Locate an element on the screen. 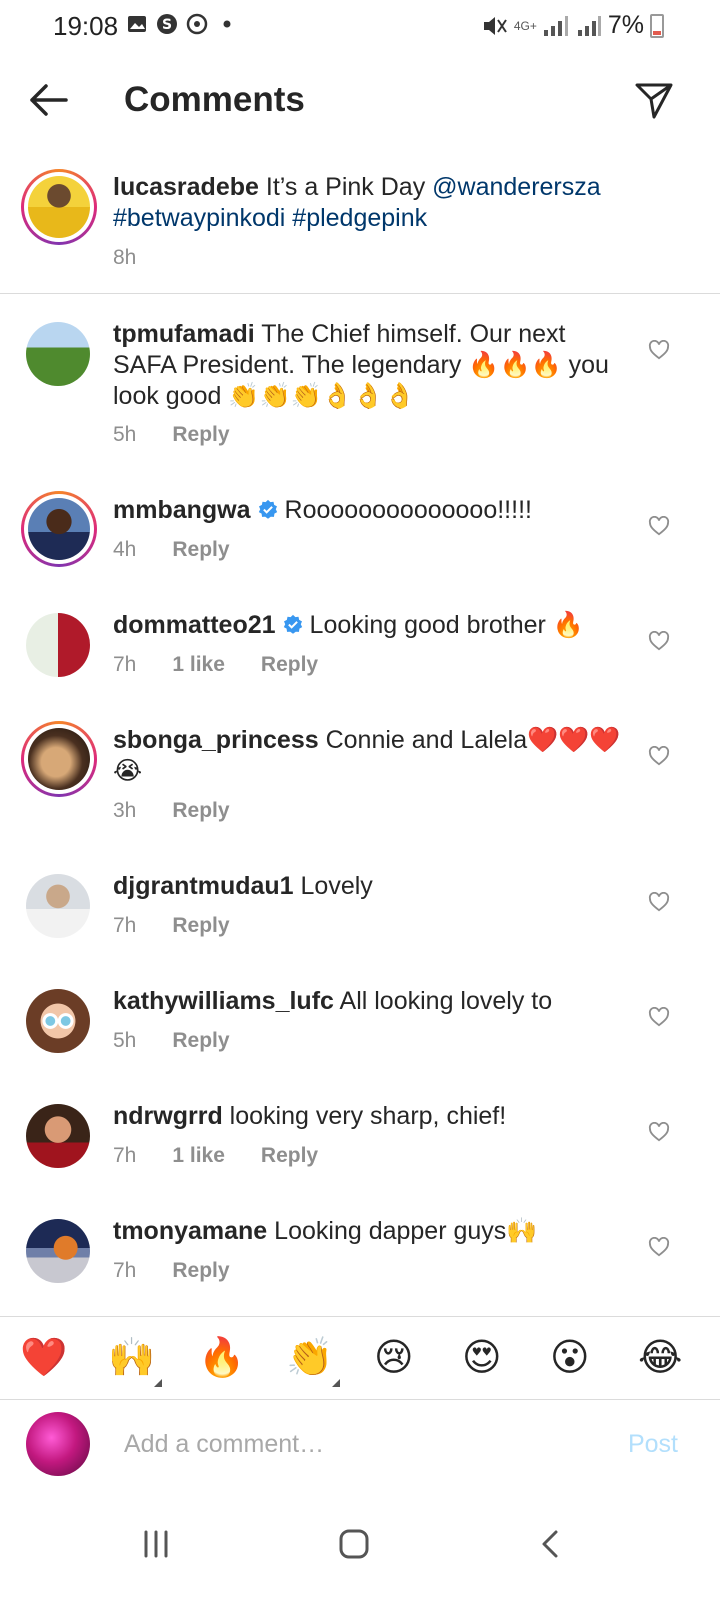  comment-body: looking very sharp, chief! is located at coordinates (368, 1116).